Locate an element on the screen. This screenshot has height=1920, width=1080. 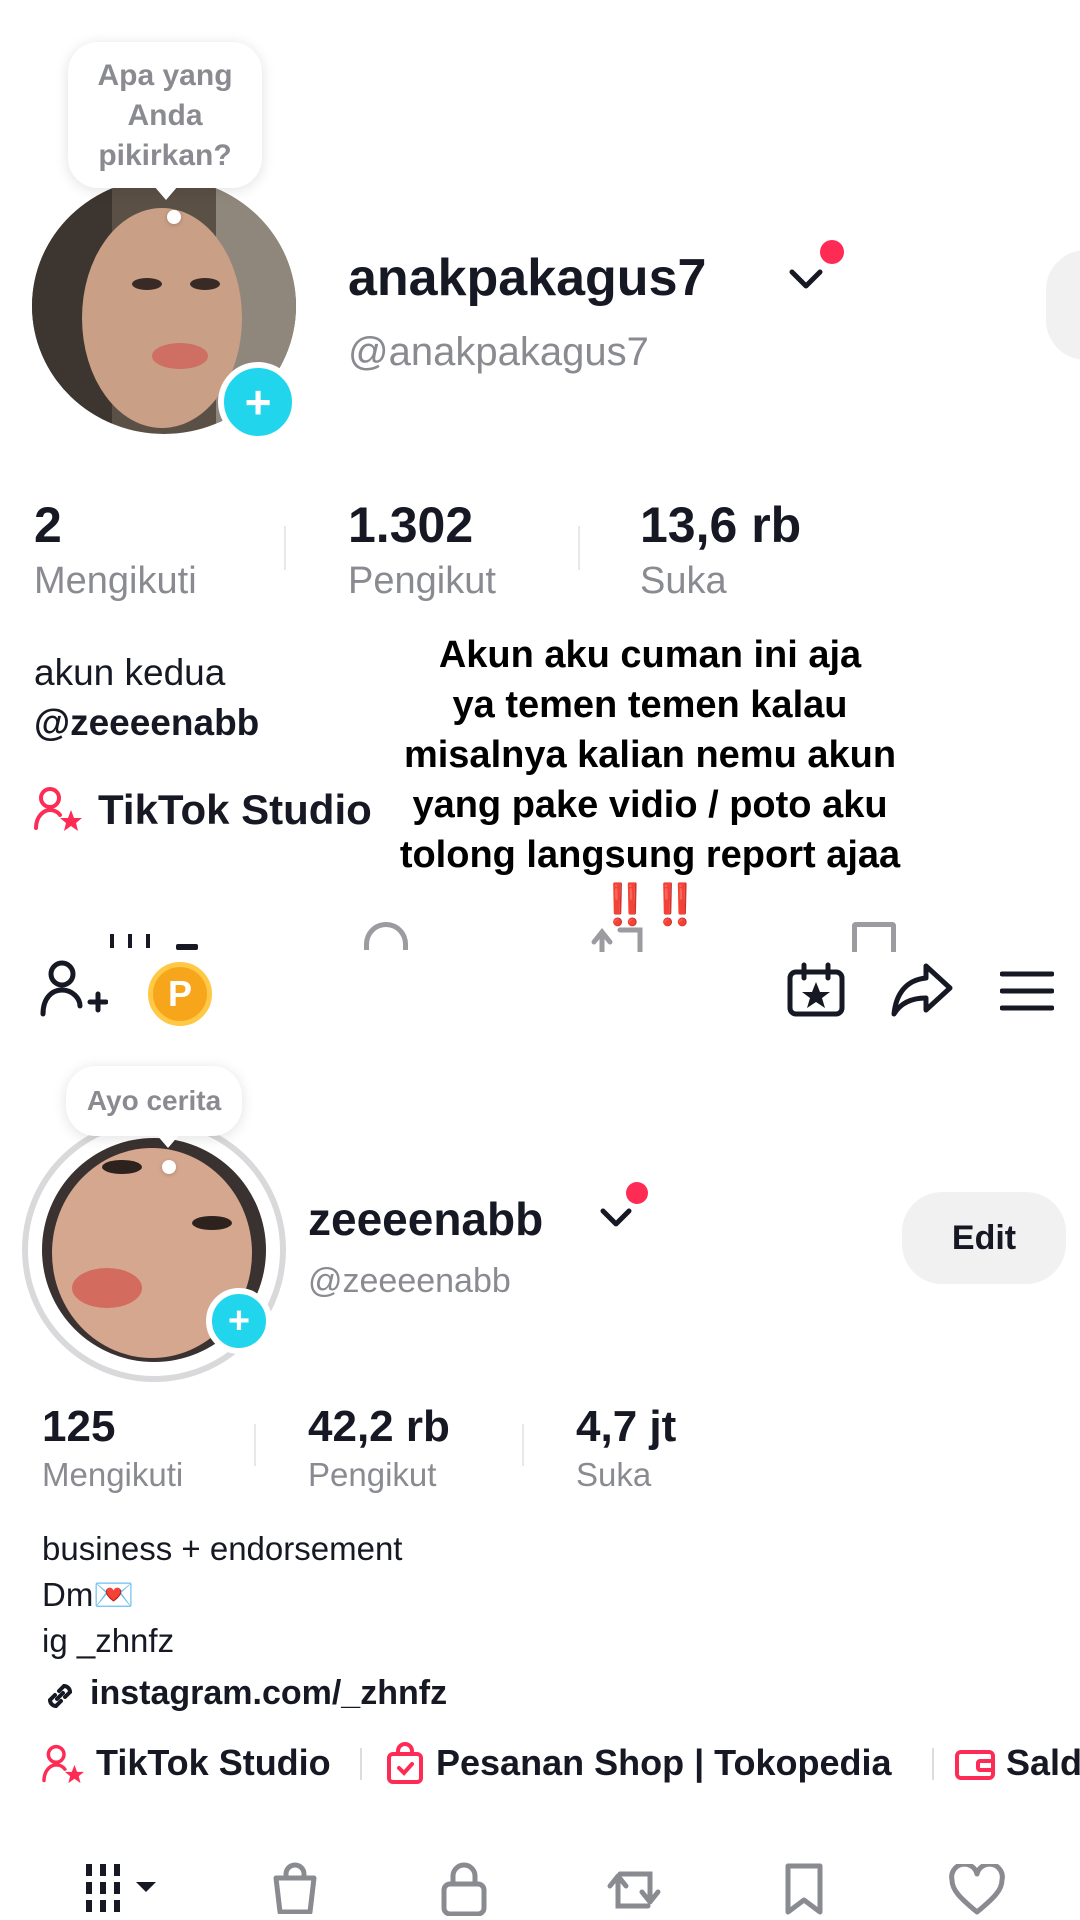
caption-line: Akun aku cuman ini aja is located at coordinates (650, 655).